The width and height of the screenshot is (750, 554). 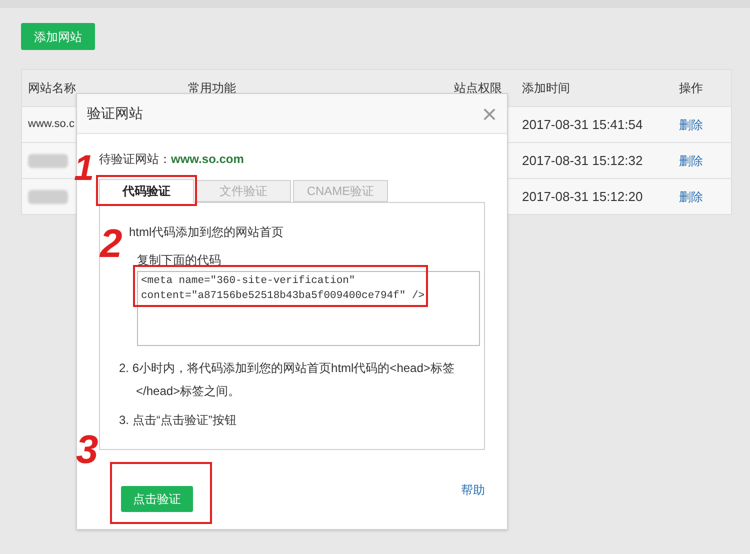 What do you see at coordinates (58, 36) in the screenshot?
I see `add-site-button: 添加网站` at bounding box center [58, 36].